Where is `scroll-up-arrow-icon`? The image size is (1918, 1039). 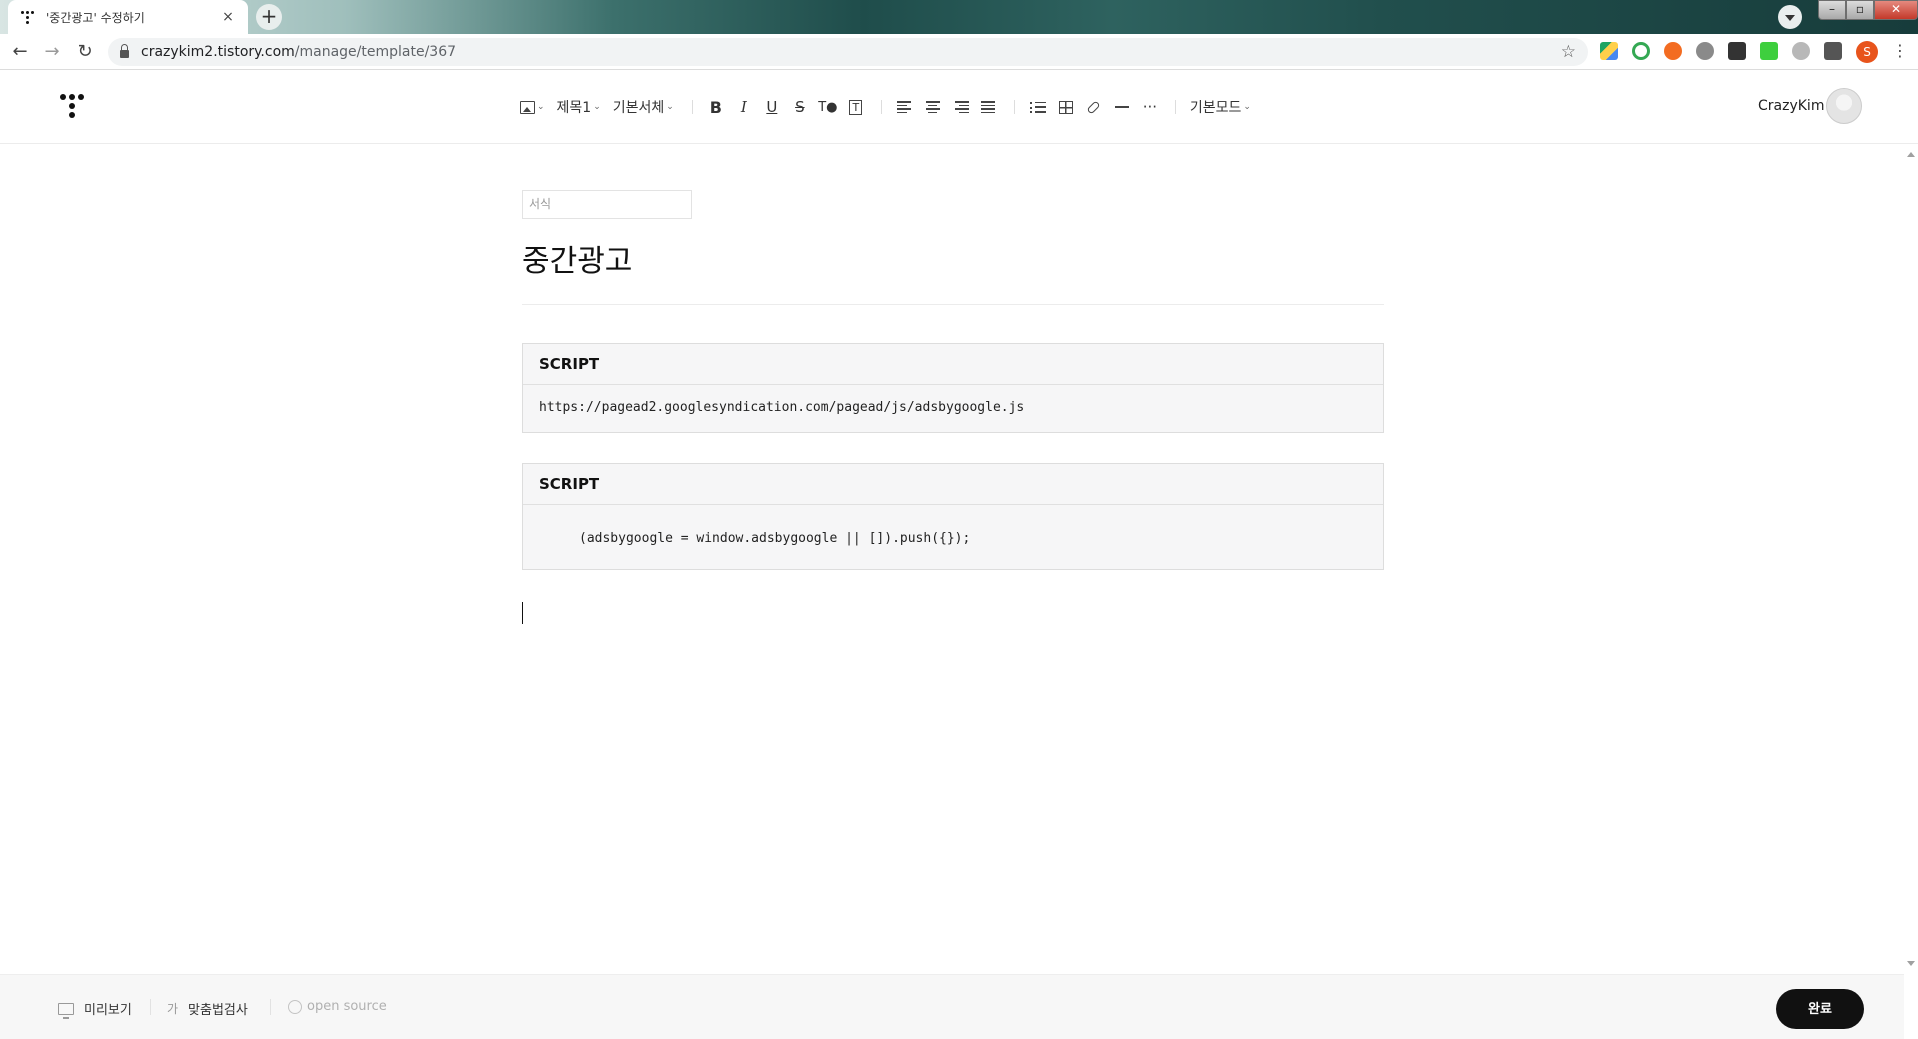
scroll-up-arrow-icon is located at coordinates (1911, 152).